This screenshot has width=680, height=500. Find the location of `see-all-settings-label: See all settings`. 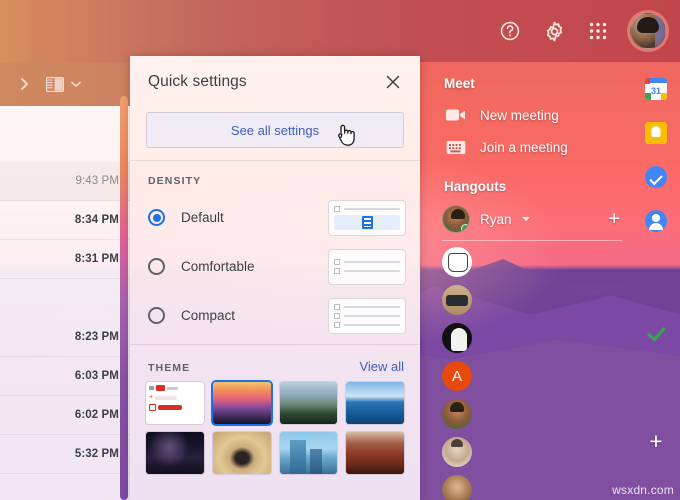

see-all-settings-label: See all settings is located at coordinates (275, 130).